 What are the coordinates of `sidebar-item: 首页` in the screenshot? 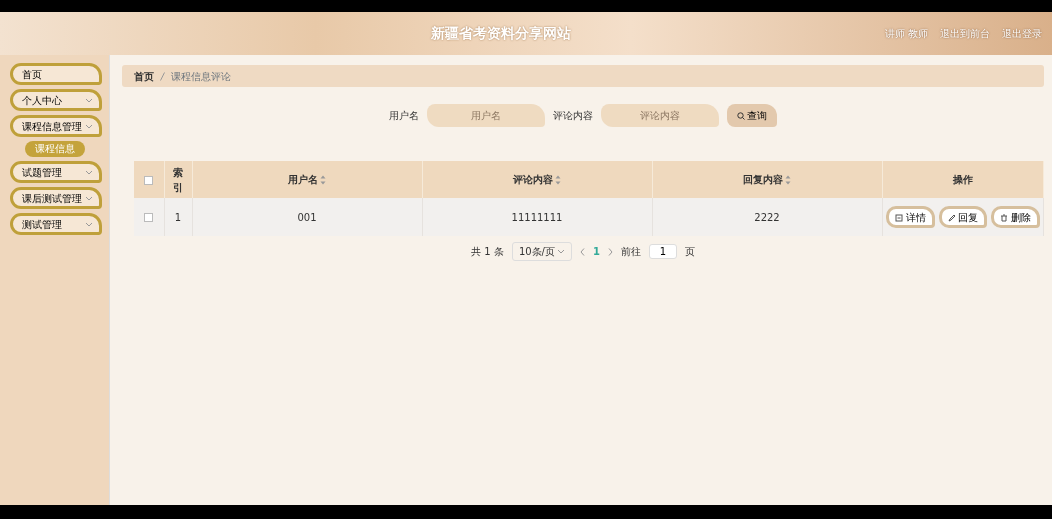 It's located at (56, 74).